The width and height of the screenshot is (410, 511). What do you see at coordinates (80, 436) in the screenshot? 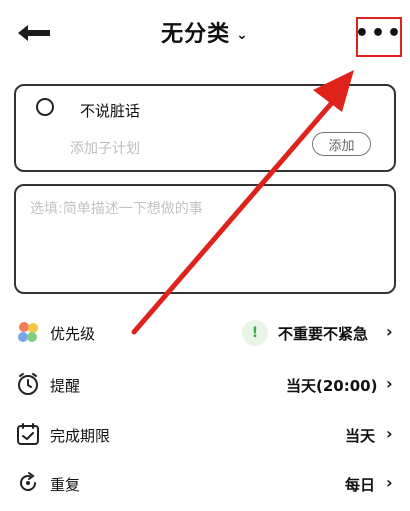
I see `deadline-label: 完成期限` at bounding box center [80, 436].